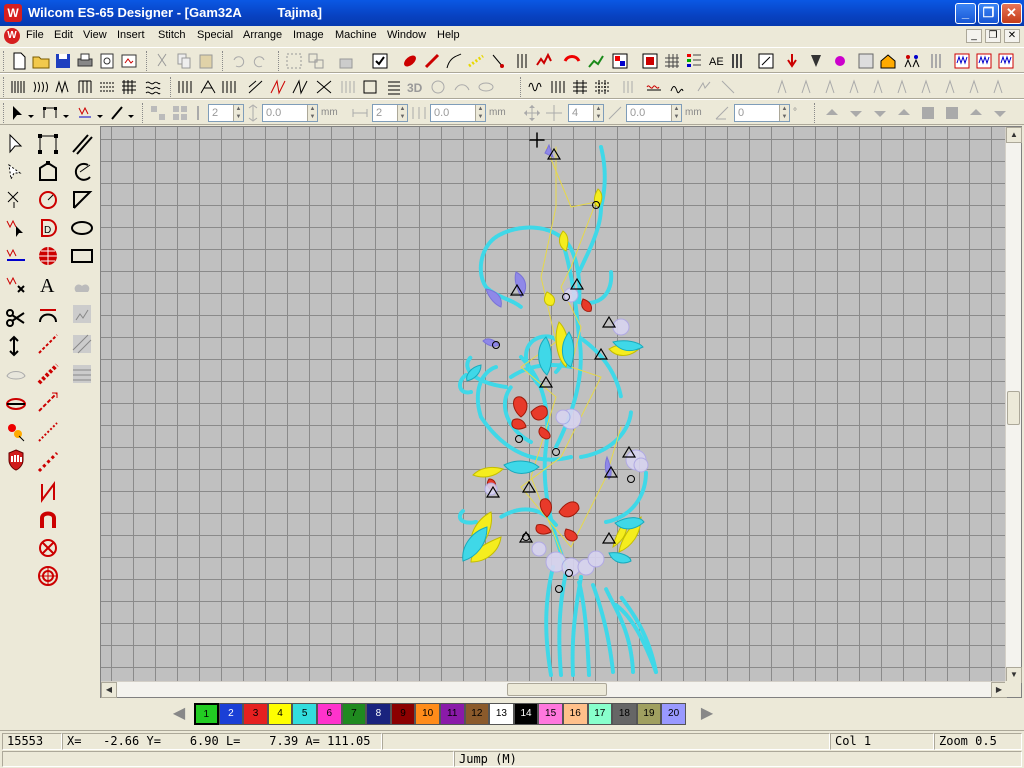 Image resolution: width=1024 pixels, height=768 pixels. What do you see at coordinates (840, 61) in the screenshot?
I see `color-change-icon` at bounding box center [840, 61].